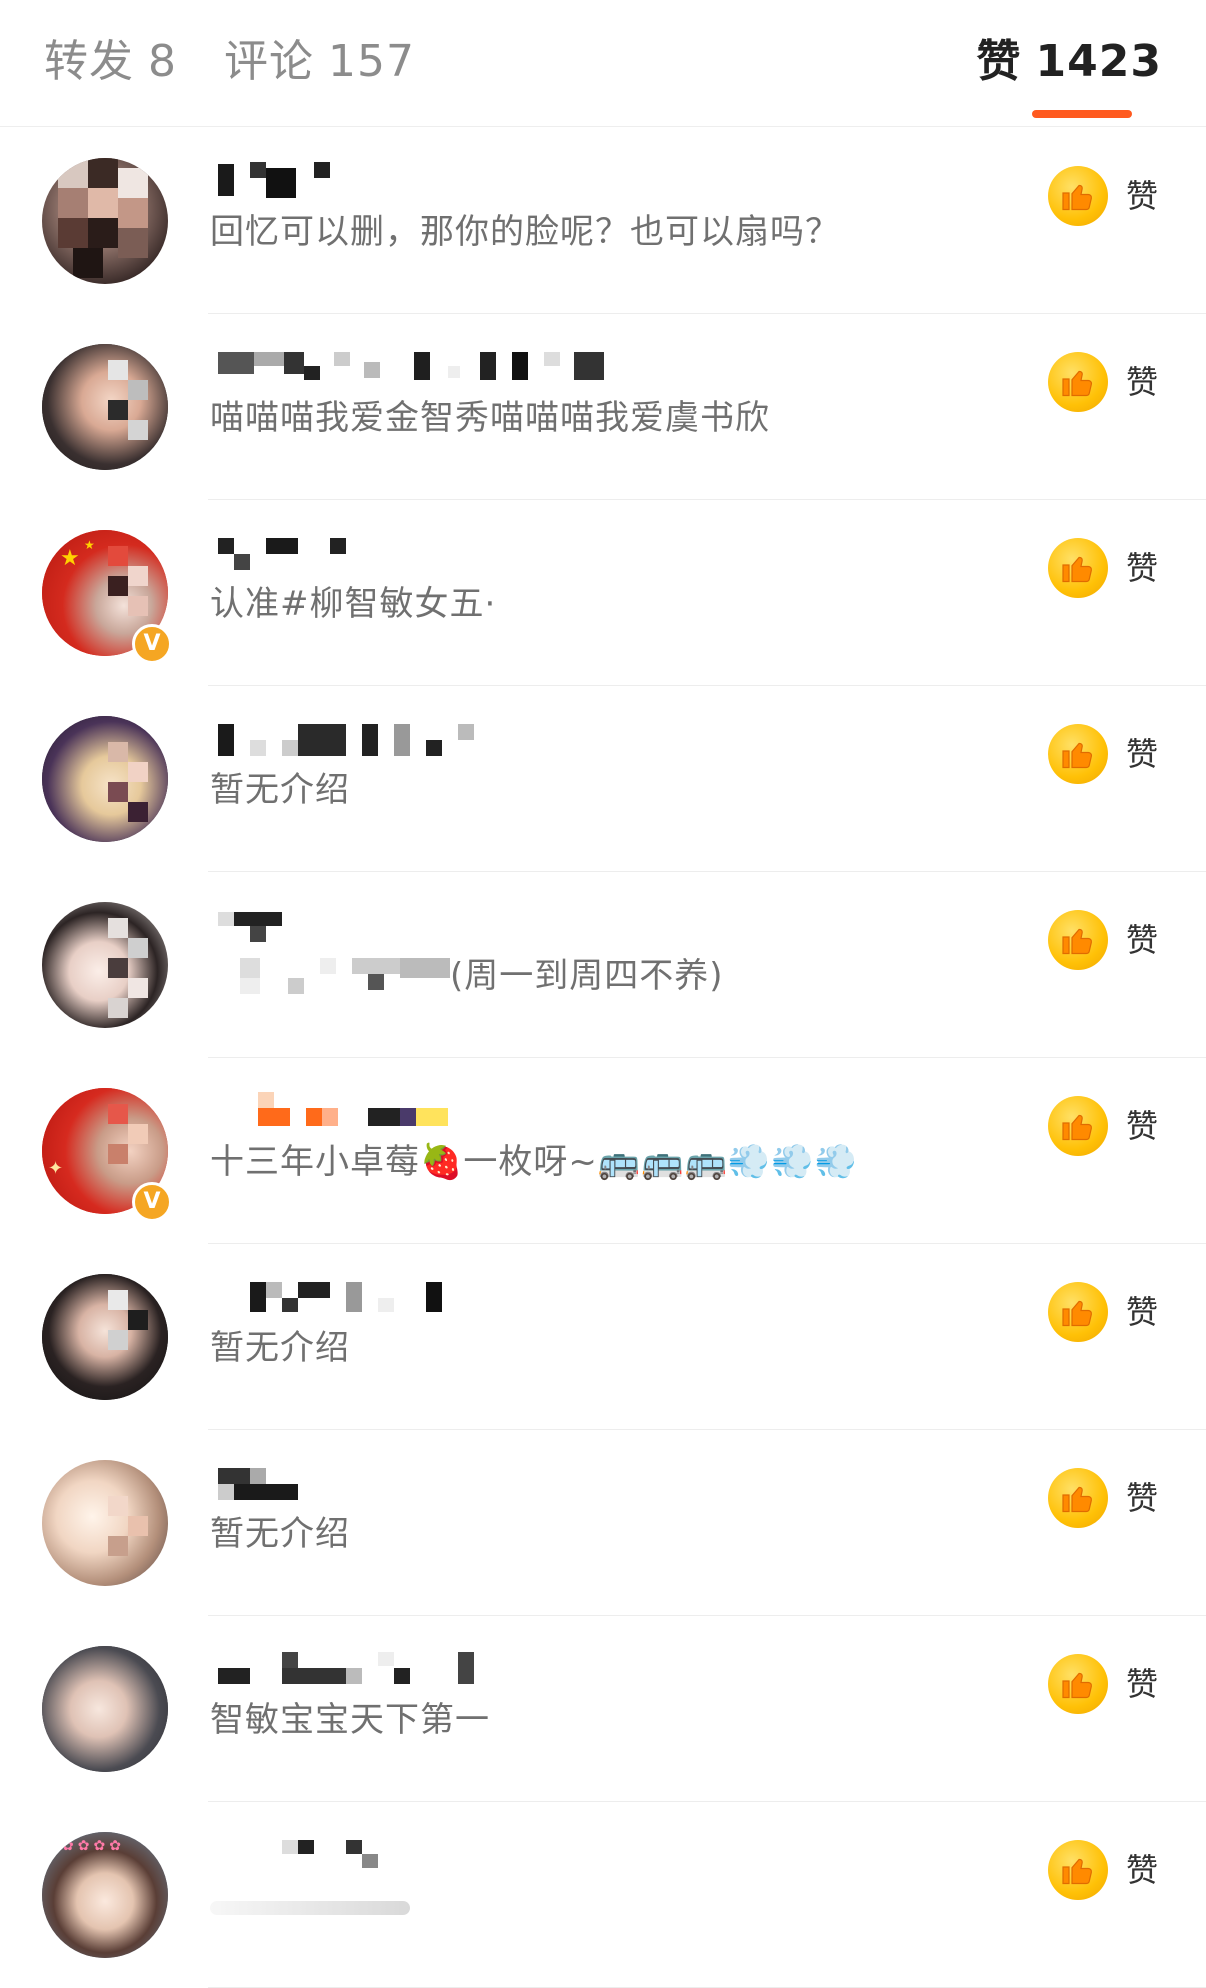 The image size is (1206, 1988). What do you see at coordinates (89, 61) in the screenshot?
I see `tab-repost-label: 转发` at bounding box center [89, 61].